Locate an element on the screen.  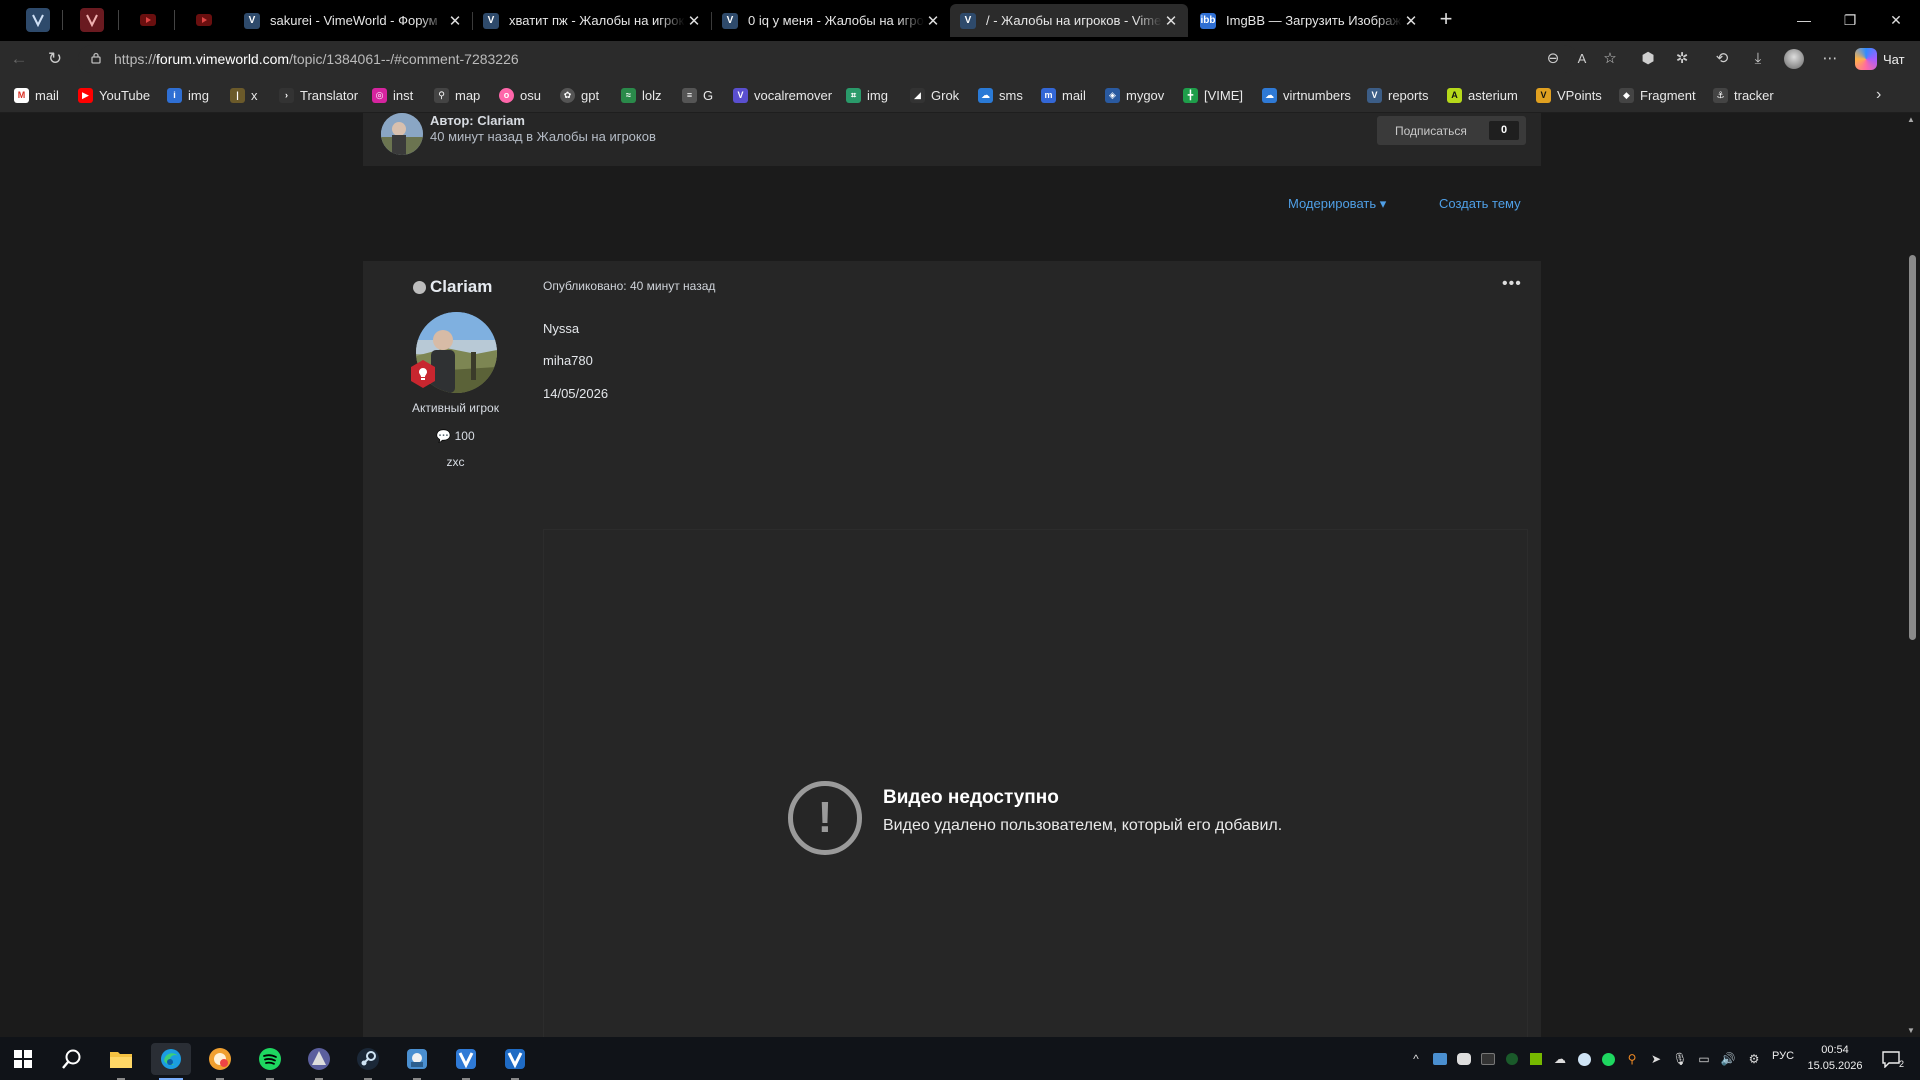
close-window-button: ✕ is located at coordinates (1896, 20).